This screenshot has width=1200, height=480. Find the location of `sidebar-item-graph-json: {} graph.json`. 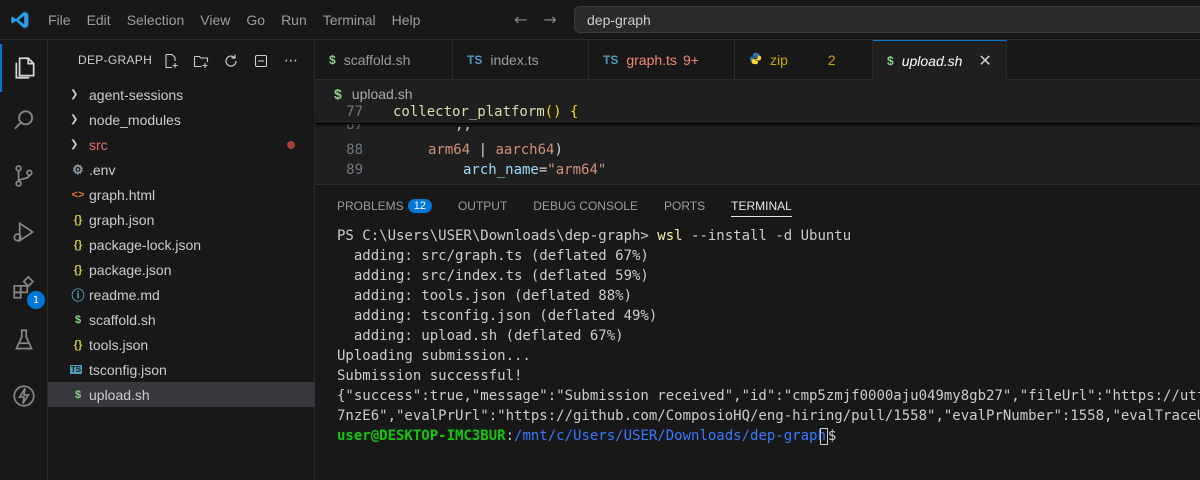

sidebar-item-graph-json: {} graph.json is located at coordinates (181, 219).